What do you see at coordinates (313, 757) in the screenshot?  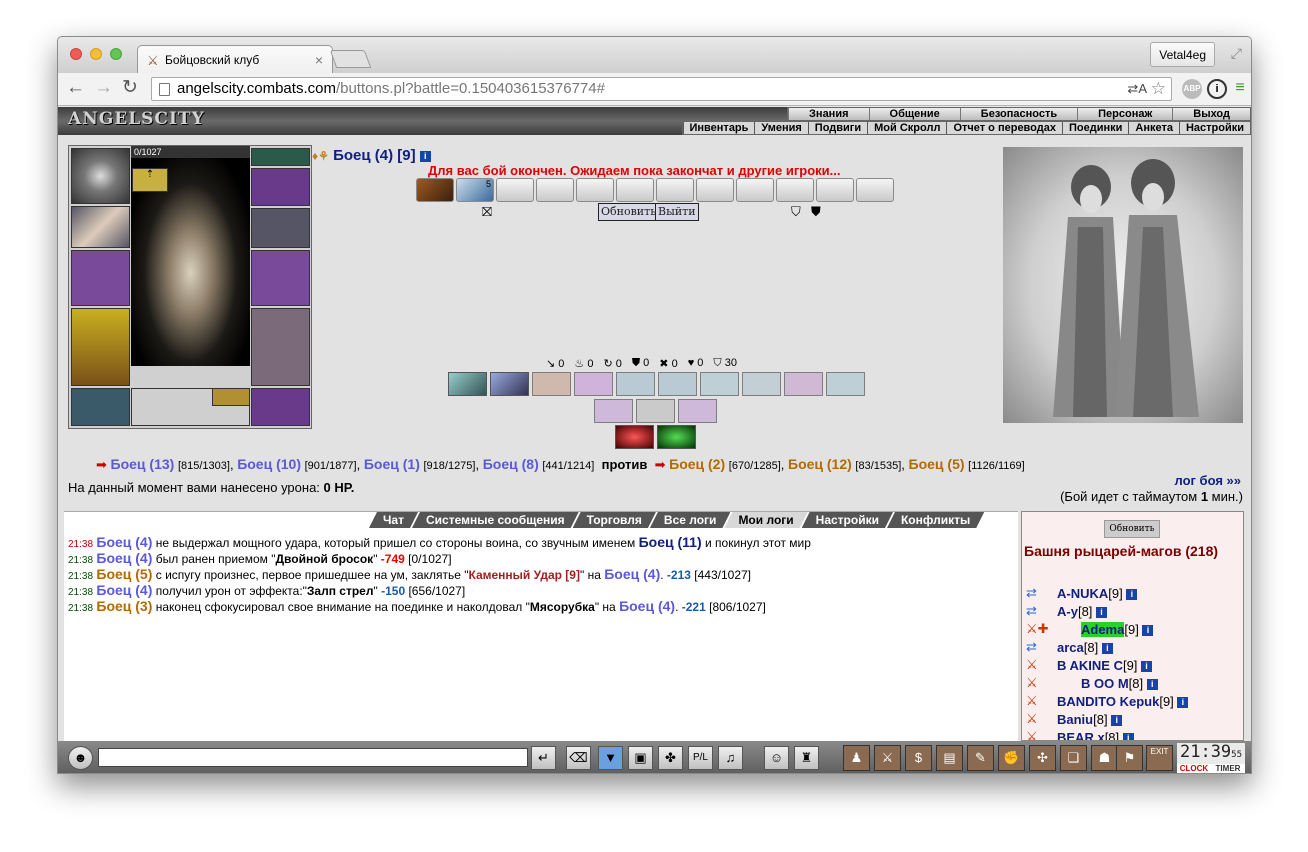 I see `chat-input` at bounding box center [313, 757].